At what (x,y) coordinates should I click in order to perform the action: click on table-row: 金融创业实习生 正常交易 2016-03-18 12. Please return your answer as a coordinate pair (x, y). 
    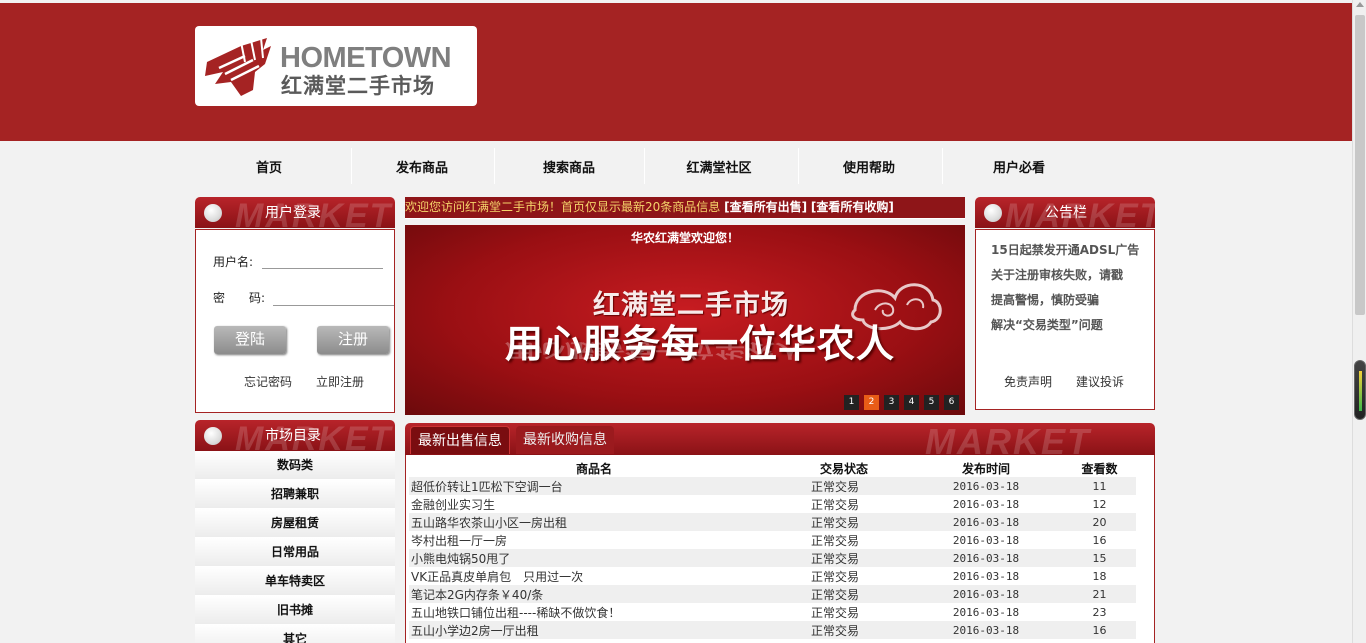
    Looking at the image, I should click on (772, 504).